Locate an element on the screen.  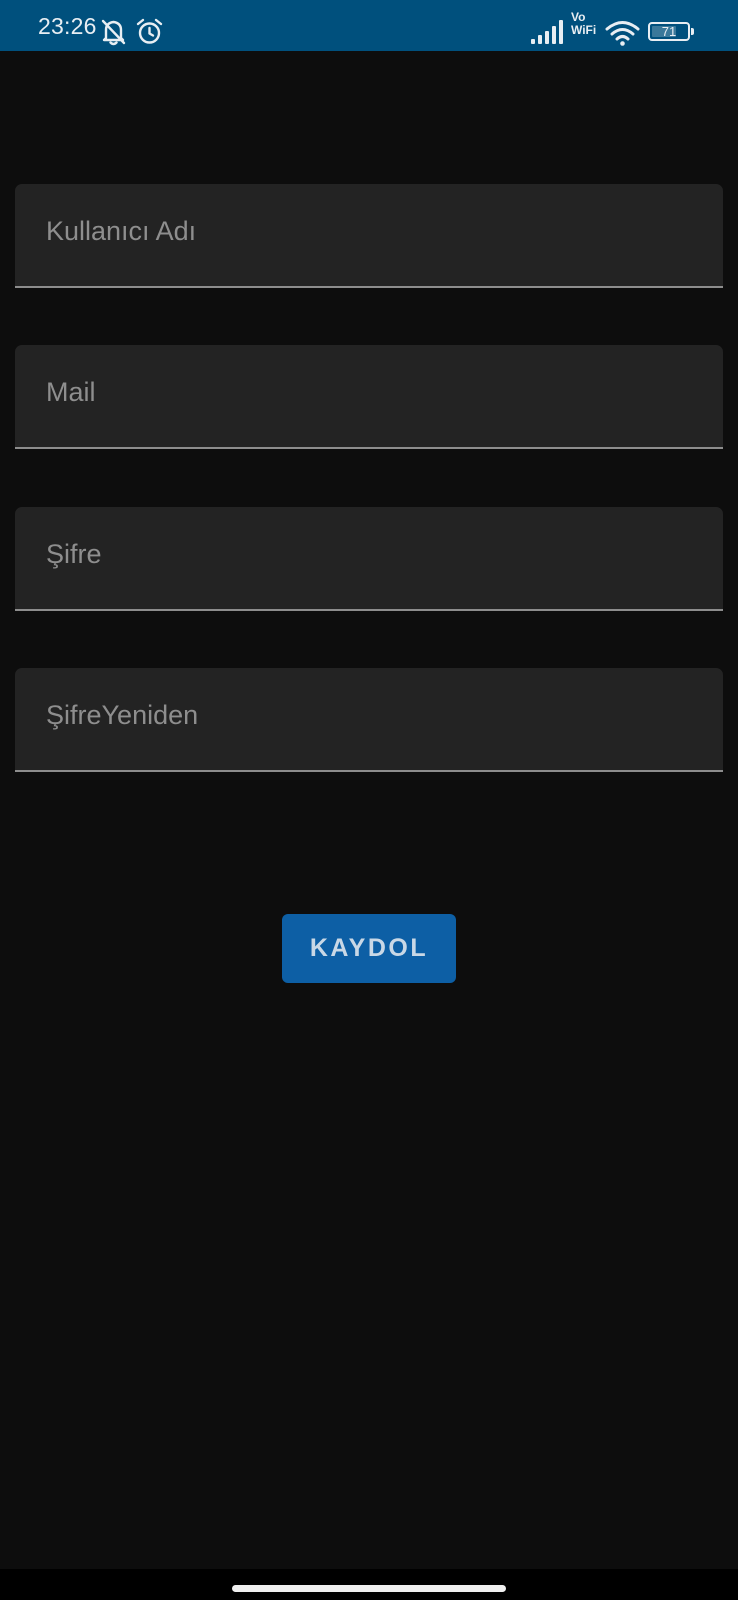
home-indicator is located at coordinates (369, 1588).